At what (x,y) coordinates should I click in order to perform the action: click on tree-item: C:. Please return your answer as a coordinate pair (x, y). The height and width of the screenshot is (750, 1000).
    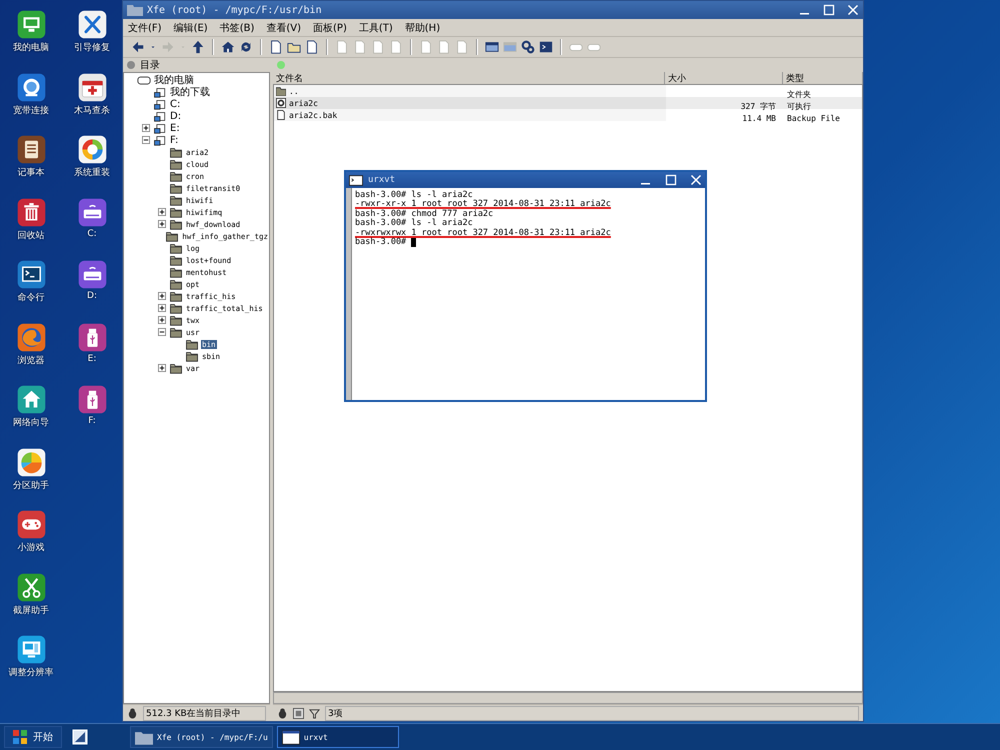
    Looking at the image, I should click on (175, 104).